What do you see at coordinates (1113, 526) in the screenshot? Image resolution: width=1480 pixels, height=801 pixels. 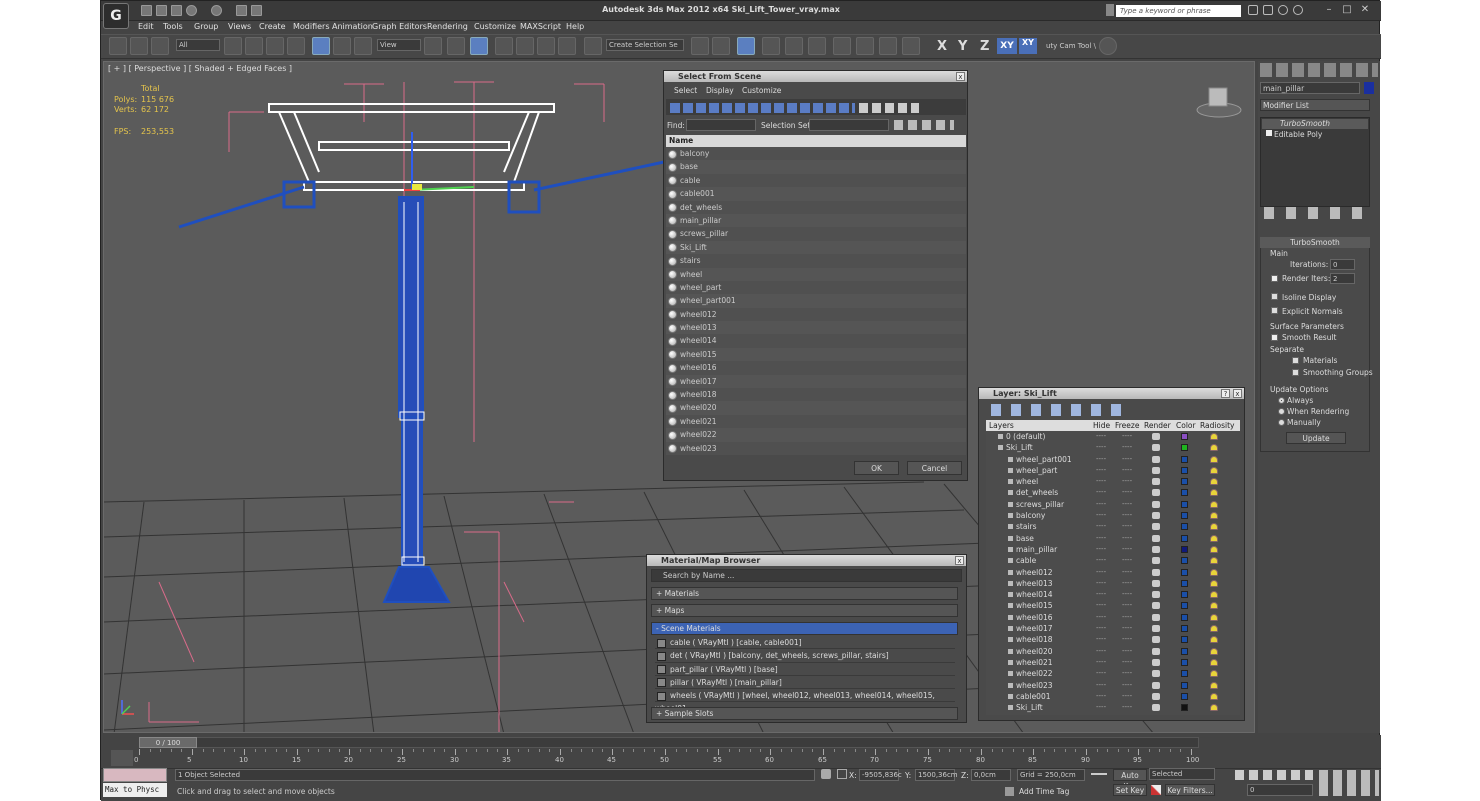 I see `layer-row: stairs ---- ----` at bounding box center [1113, 526].